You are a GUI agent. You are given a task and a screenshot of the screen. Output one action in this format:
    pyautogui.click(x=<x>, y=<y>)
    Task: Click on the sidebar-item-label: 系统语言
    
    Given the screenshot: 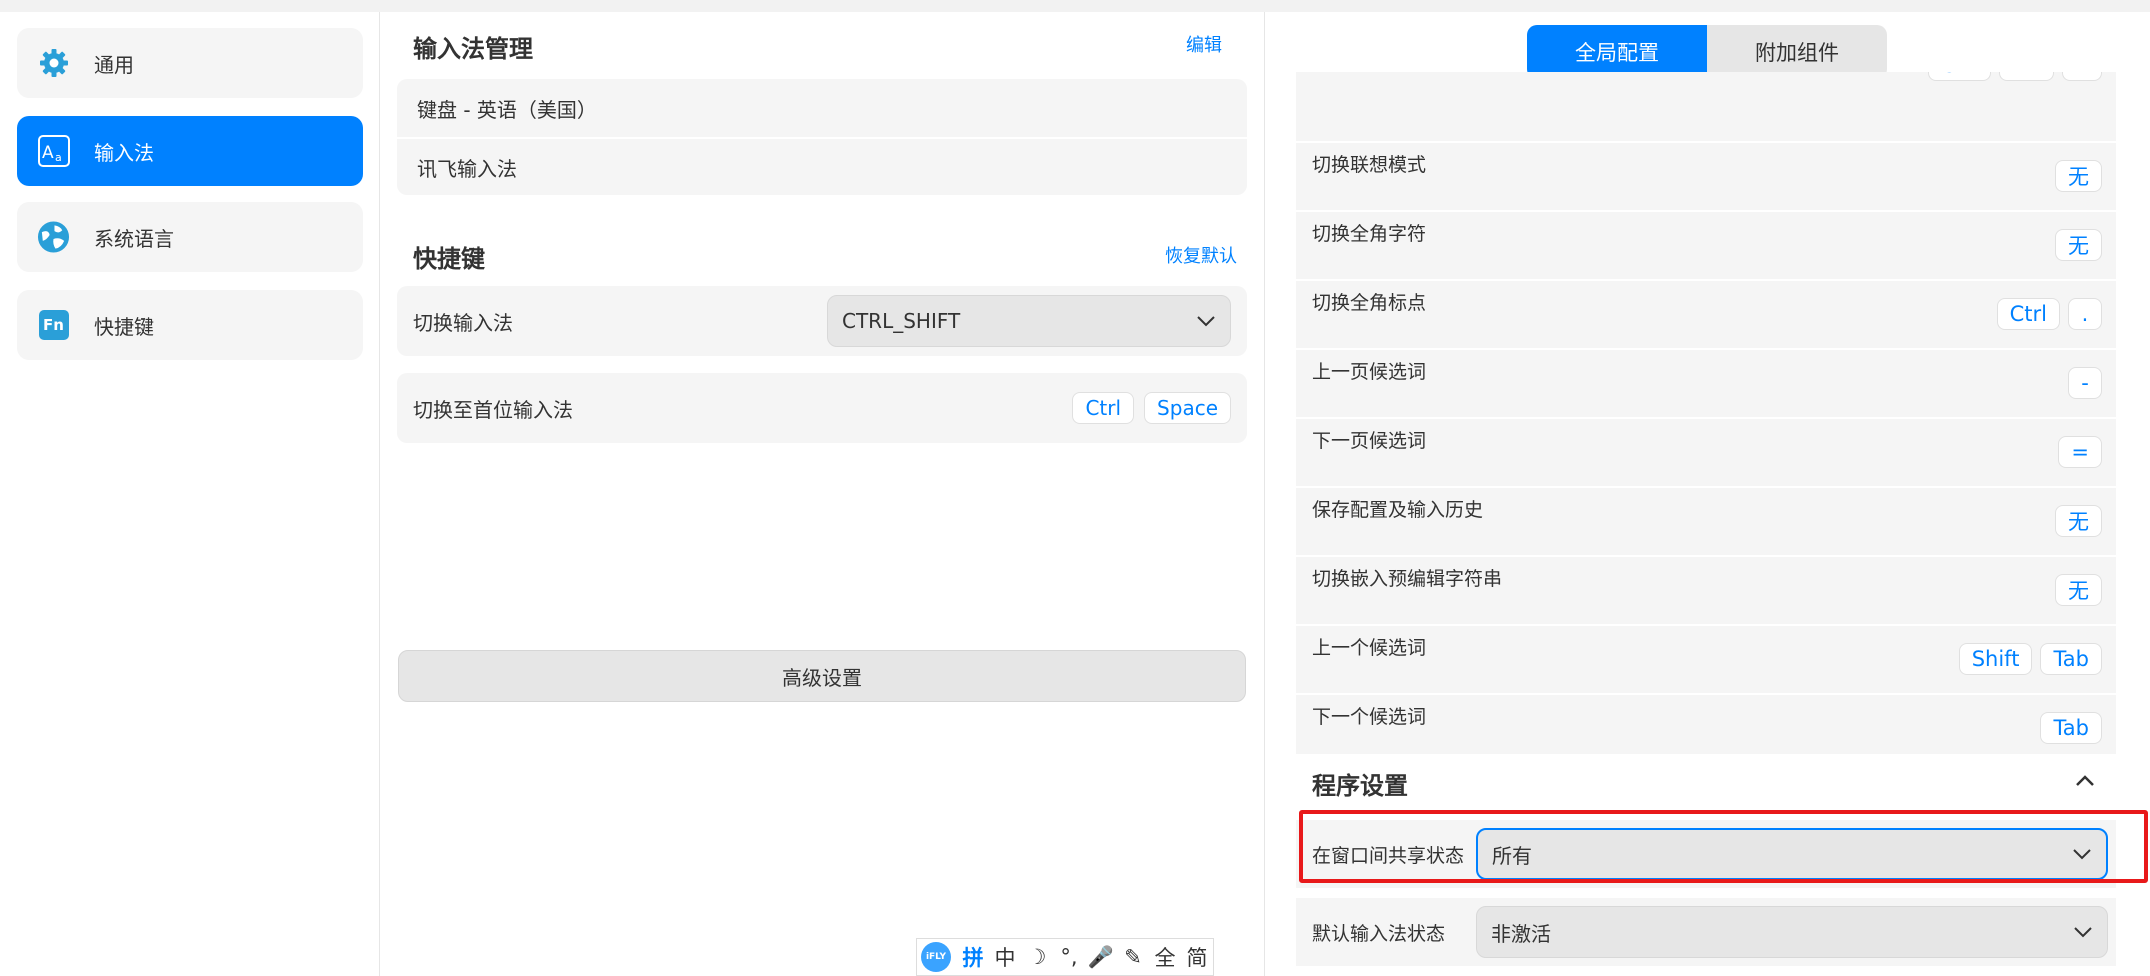 What is the action you would take?
    pyautogui.click(x=134, y=238)
    